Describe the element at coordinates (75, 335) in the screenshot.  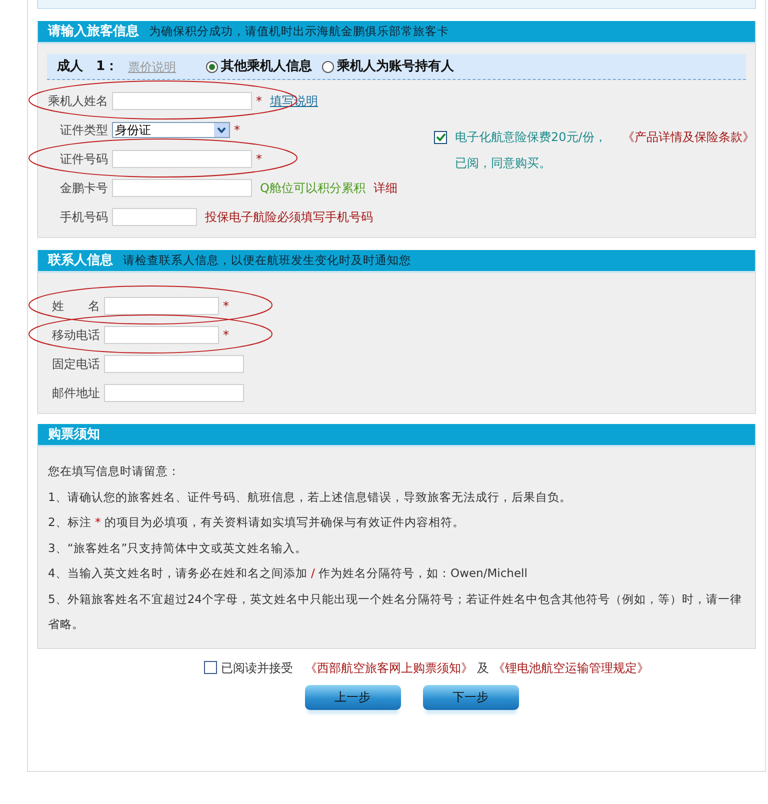
I see `field-label: 移动电话` at that location.